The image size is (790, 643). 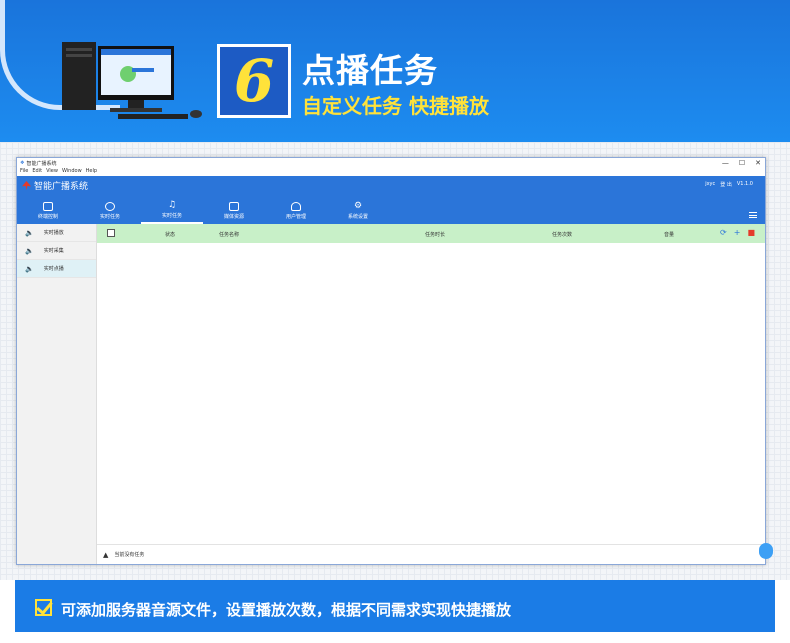 I want to click on tab-label: 用户管理, so click(x=295, y=217).